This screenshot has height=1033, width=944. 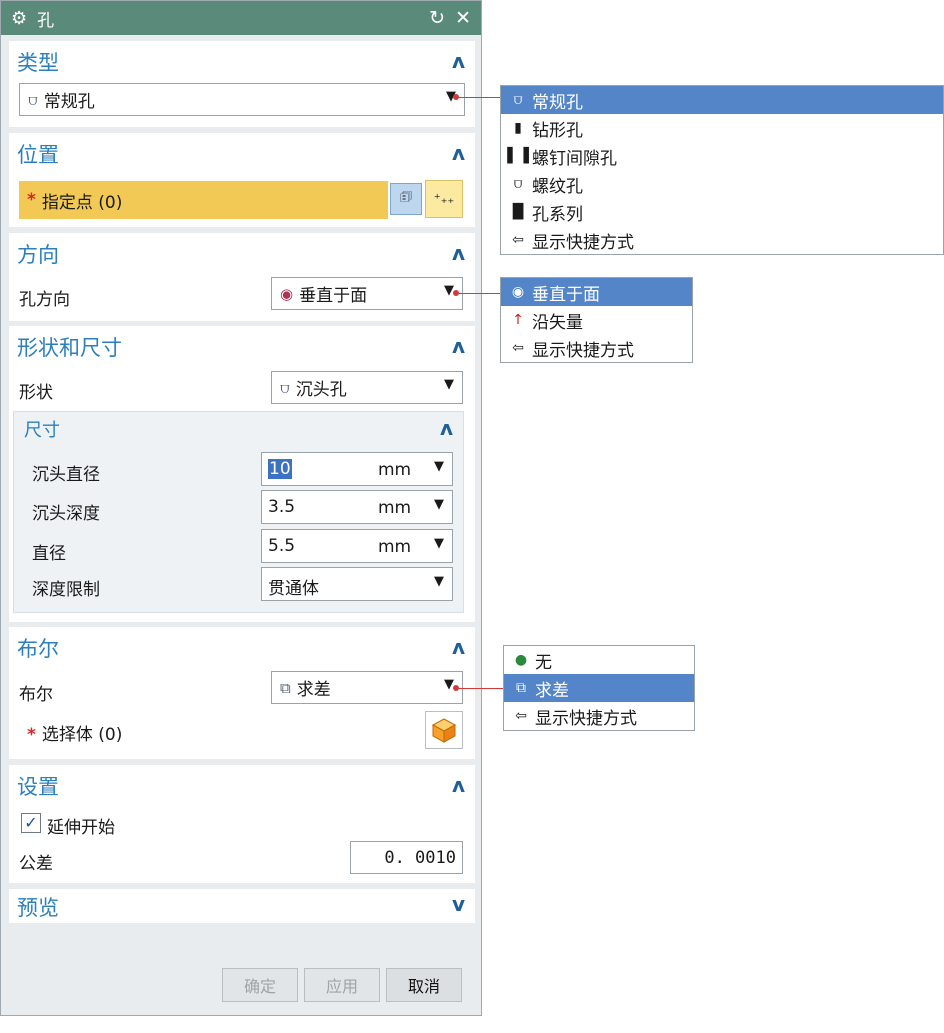 I want to click on counterbore-depth-value: 3.5, so click(x=282, y=507).